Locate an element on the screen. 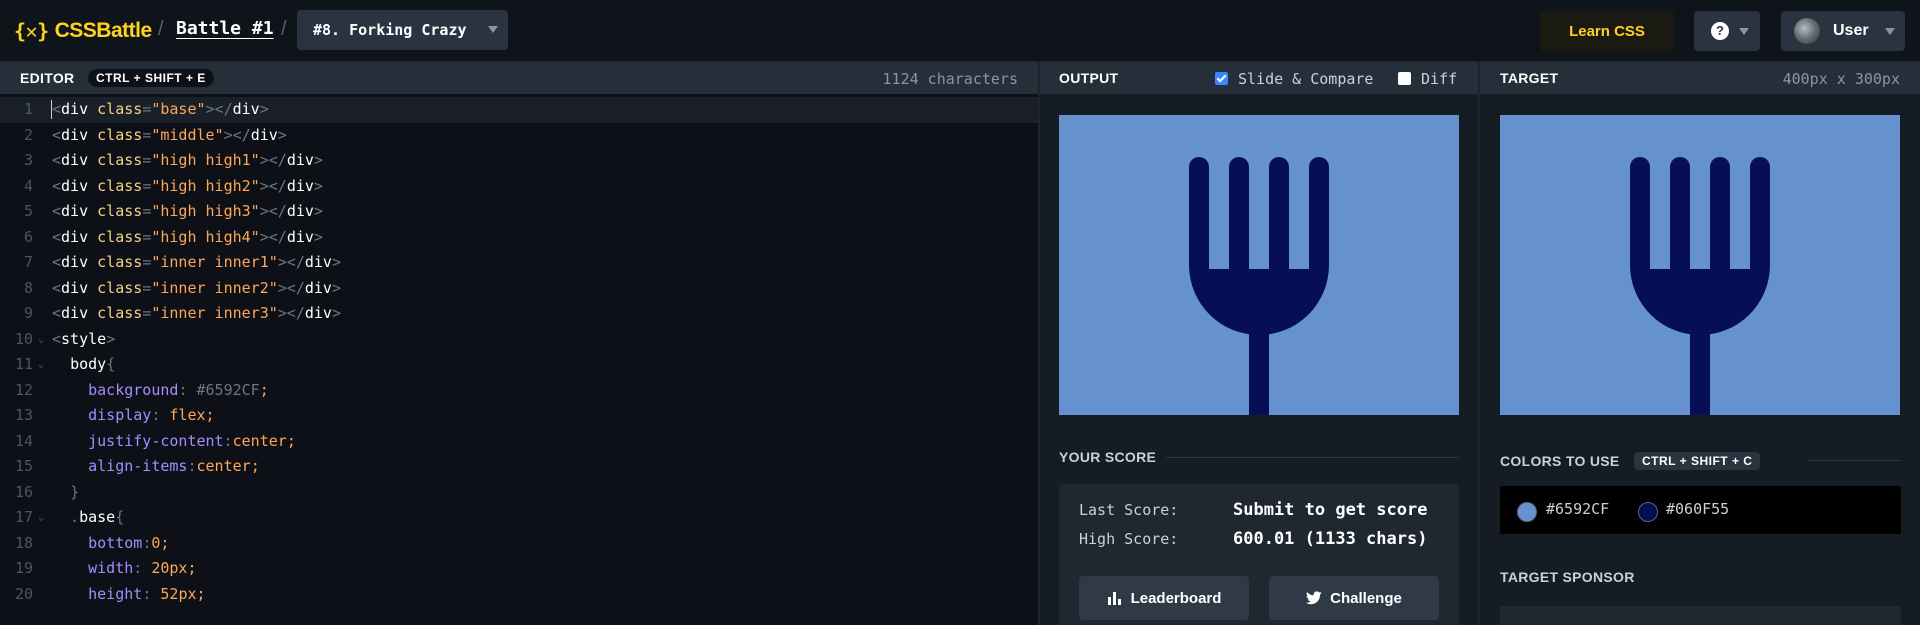  code-line: 20 height: 52px; is located at coordinates (519, 595).